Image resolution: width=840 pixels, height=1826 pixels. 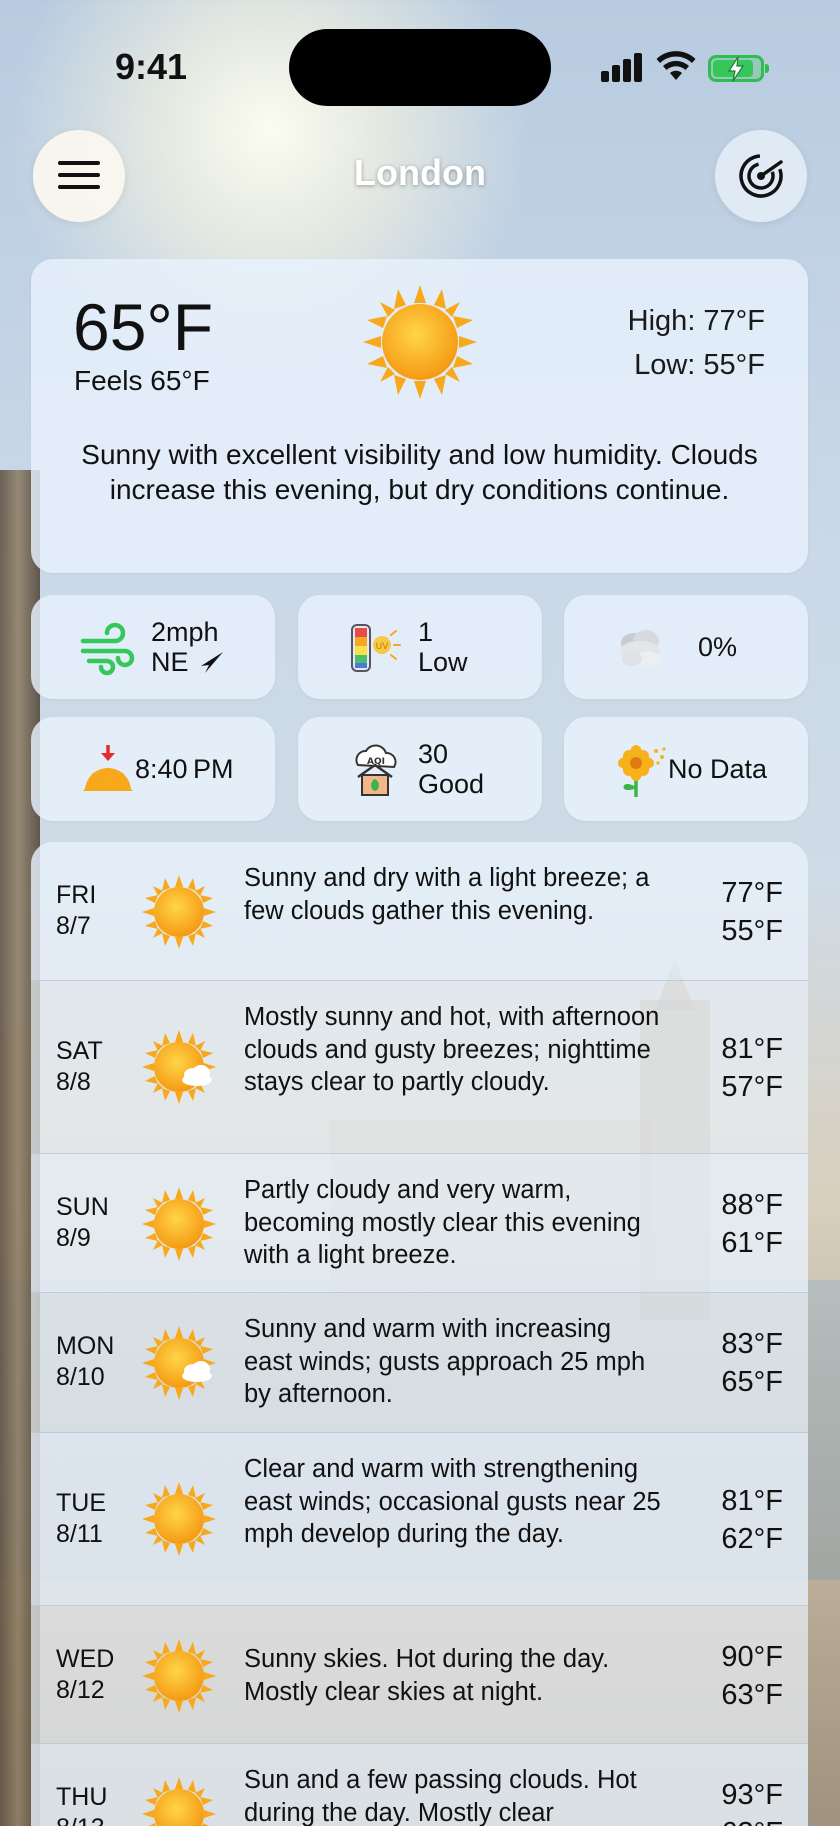 I want to click on pollen-tile: No Data, so click(x=686, y=769).